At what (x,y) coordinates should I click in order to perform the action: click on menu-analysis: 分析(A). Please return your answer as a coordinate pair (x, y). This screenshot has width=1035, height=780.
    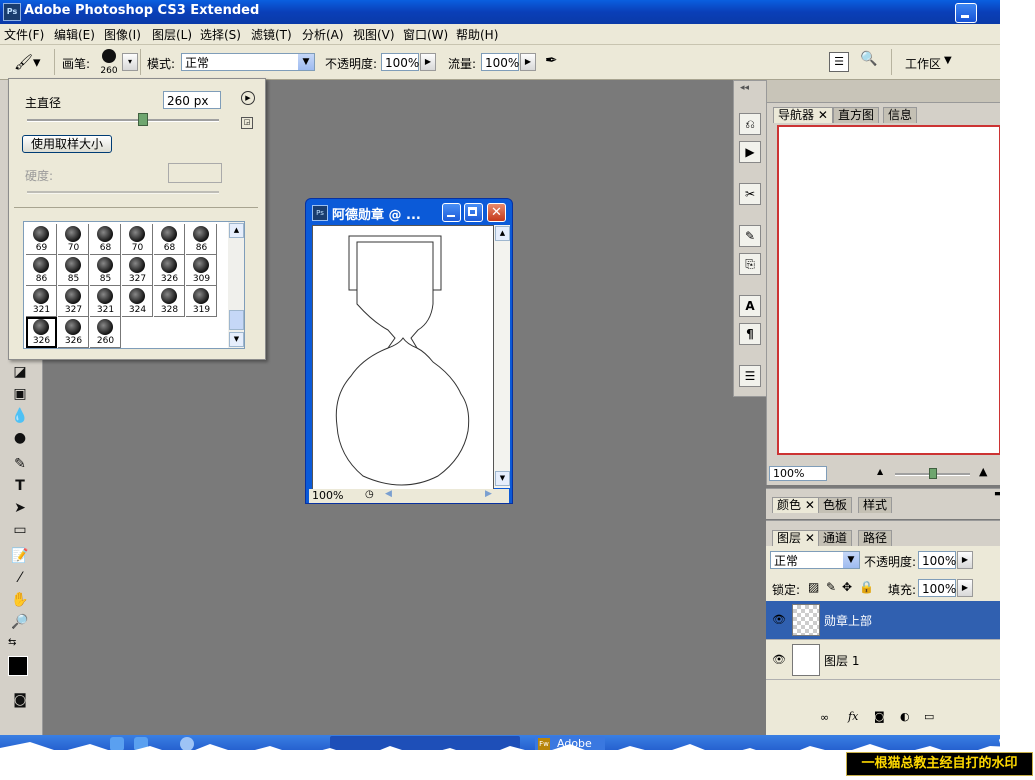
    Looking at the image, I should click on (323, 34).